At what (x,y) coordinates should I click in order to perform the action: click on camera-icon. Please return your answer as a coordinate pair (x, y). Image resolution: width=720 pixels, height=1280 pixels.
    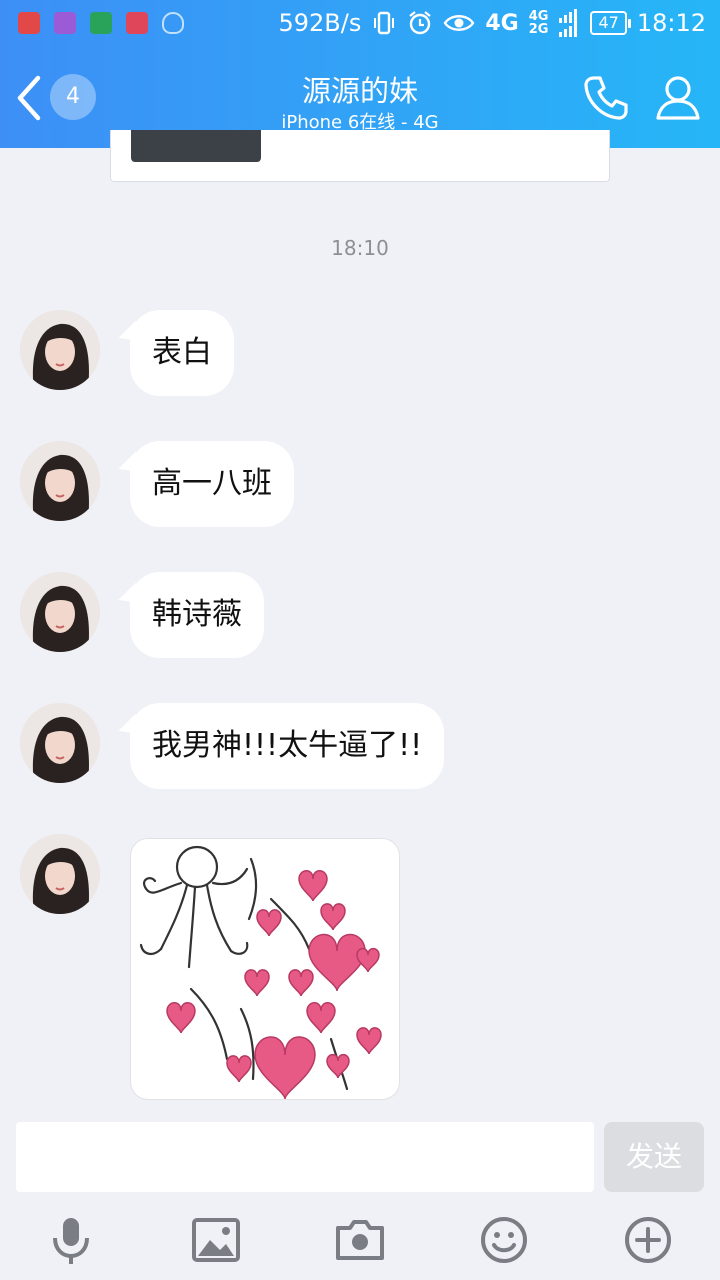
    Looking at the image, I should click on (360, 1240).